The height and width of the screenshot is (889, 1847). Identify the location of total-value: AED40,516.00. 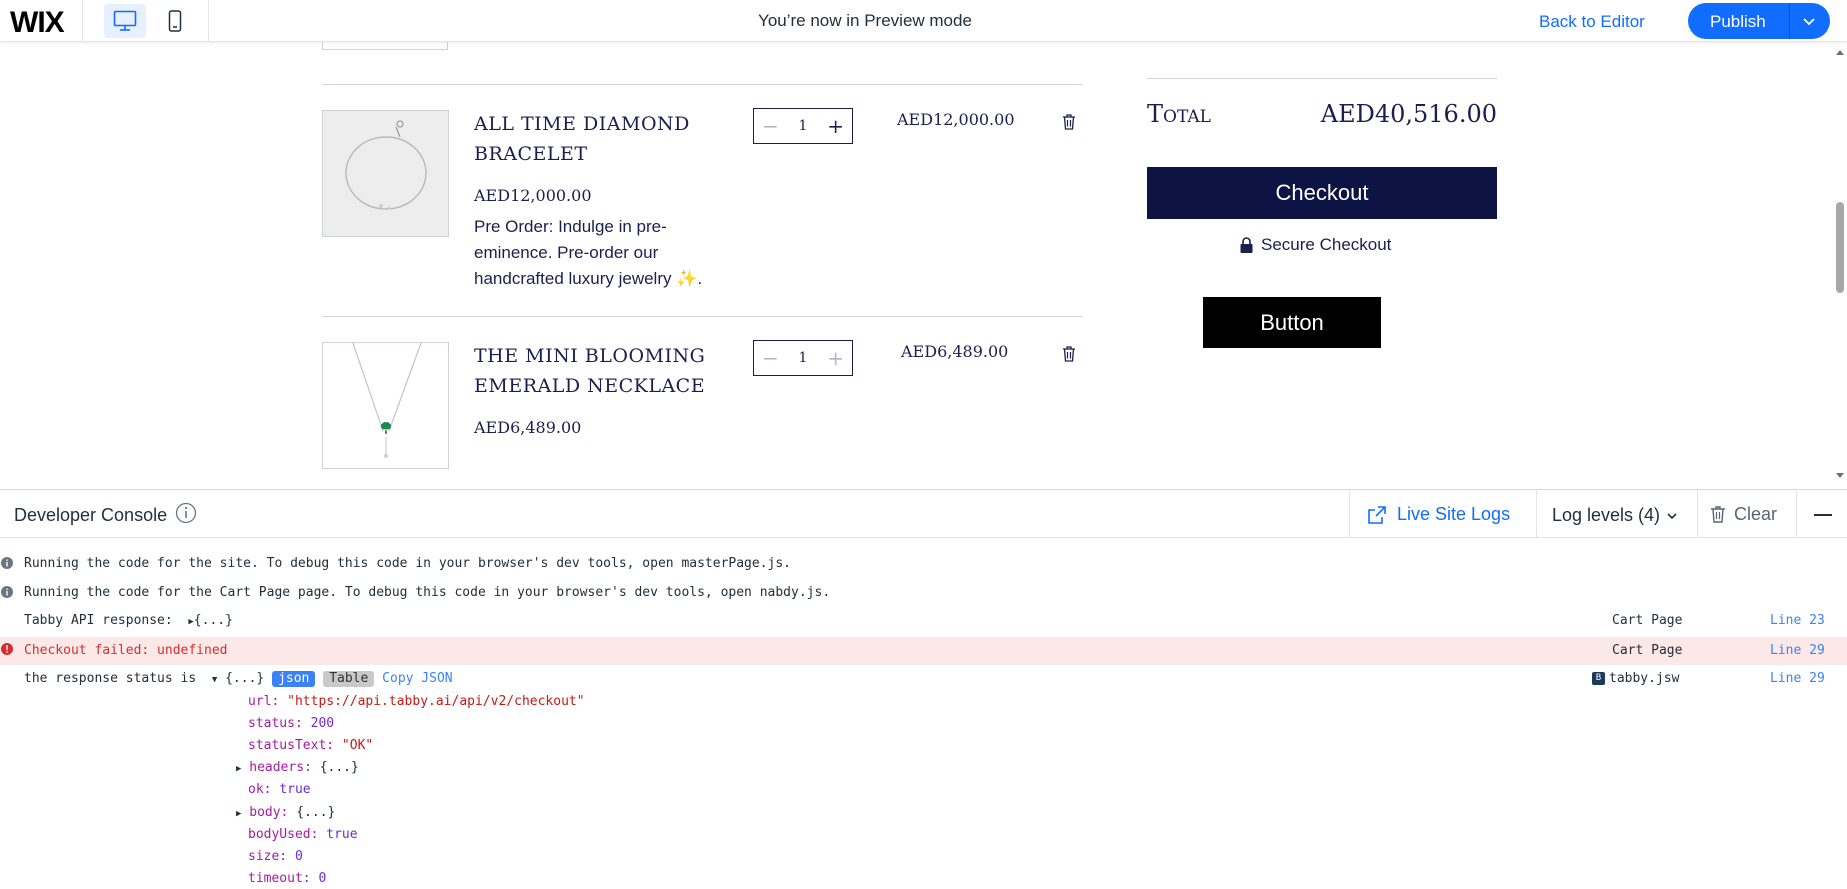
(1408, 114).